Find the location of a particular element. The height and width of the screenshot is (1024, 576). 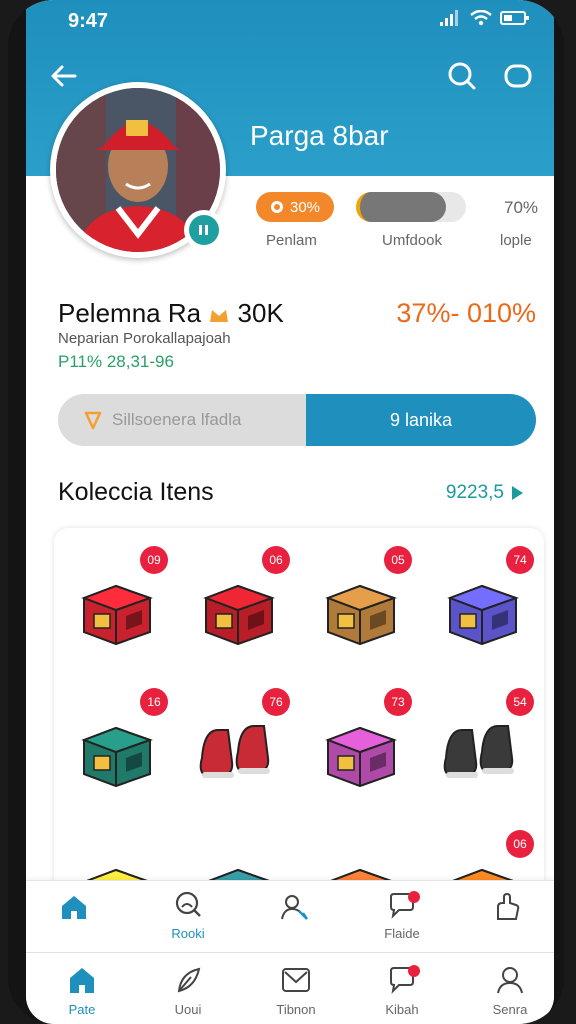

nav-bottom-feather-label: Uoui is located at coordinates (188, 1009).